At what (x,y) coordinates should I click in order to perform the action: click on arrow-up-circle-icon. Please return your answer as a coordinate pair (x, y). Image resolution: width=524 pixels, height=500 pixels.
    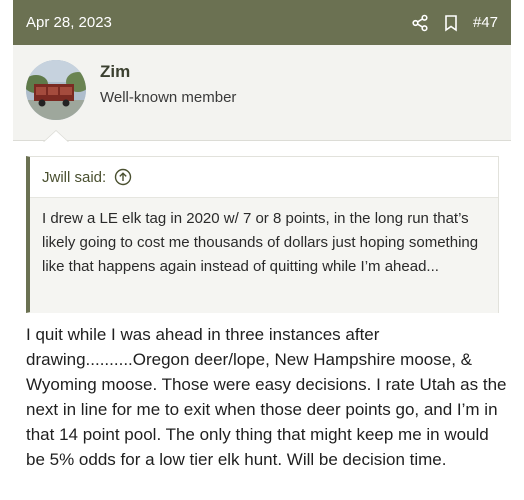
    Looking at the image, I should click on (123, 177).